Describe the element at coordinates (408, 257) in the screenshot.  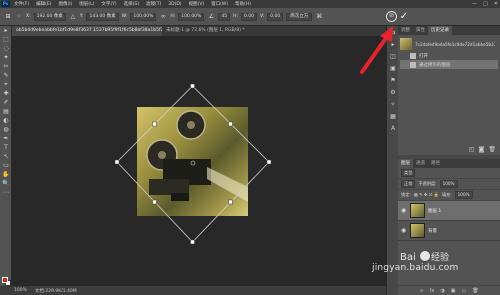
I see `svg-text: Bai` at that location.